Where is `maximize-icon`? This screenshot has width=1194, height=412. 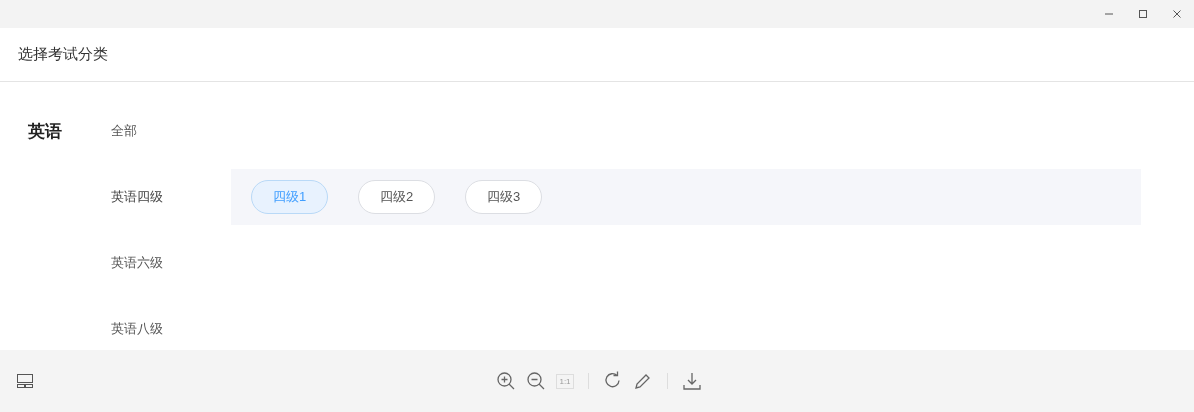 maximize-icon is located at coordinates (1143, 14).